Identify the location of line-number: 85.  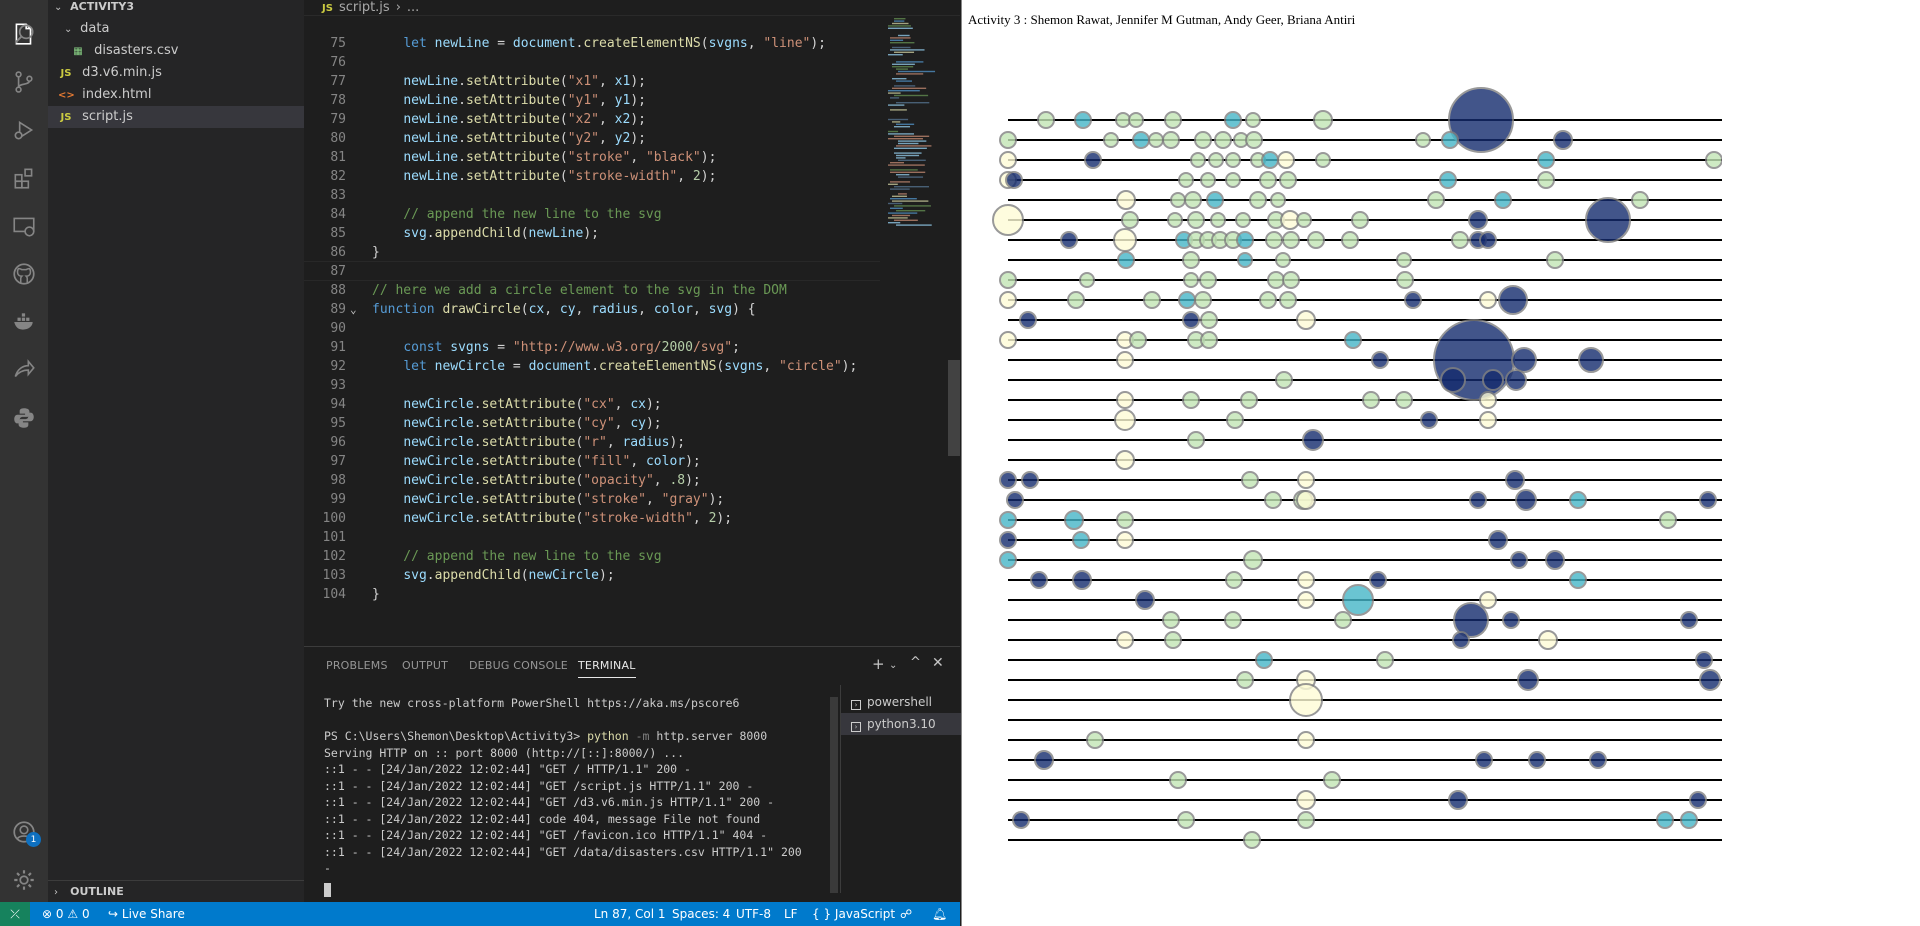
(338, 233).